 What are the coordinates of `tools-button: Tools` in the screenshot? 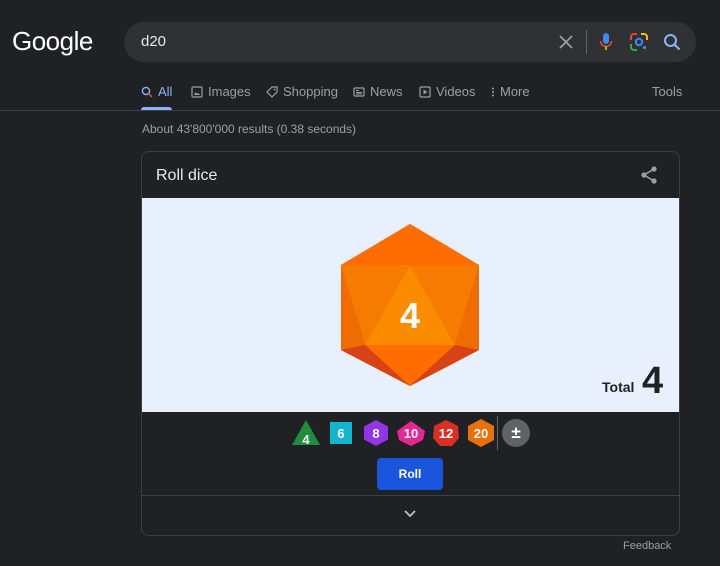 It's located at (667, 91).